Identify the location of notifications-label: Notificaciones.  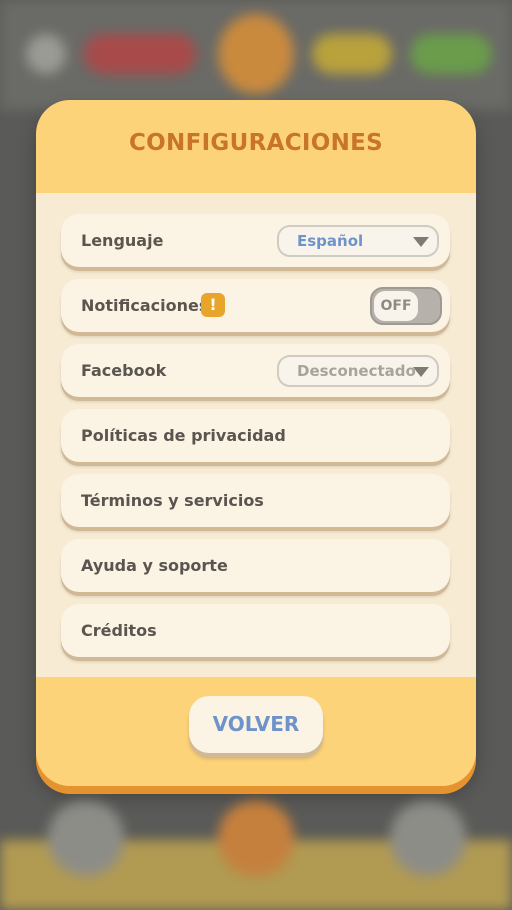
(145, 305).